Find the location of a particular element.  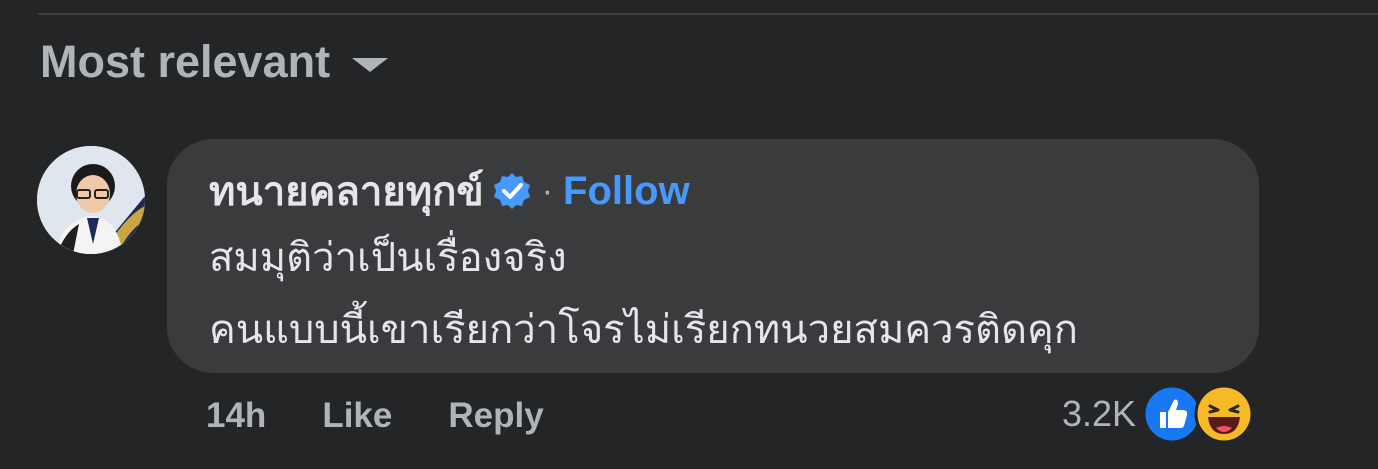

like-button: Like is located at coordinates (357, 416).